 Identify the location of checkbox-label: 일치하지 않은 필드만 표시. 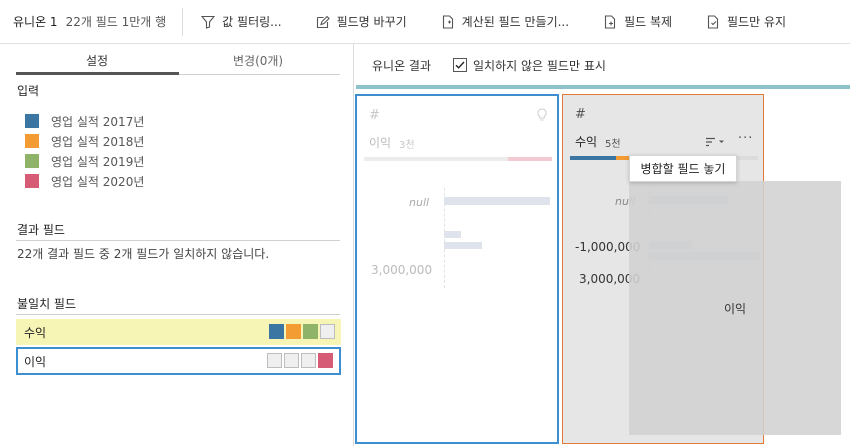
(539, 65).